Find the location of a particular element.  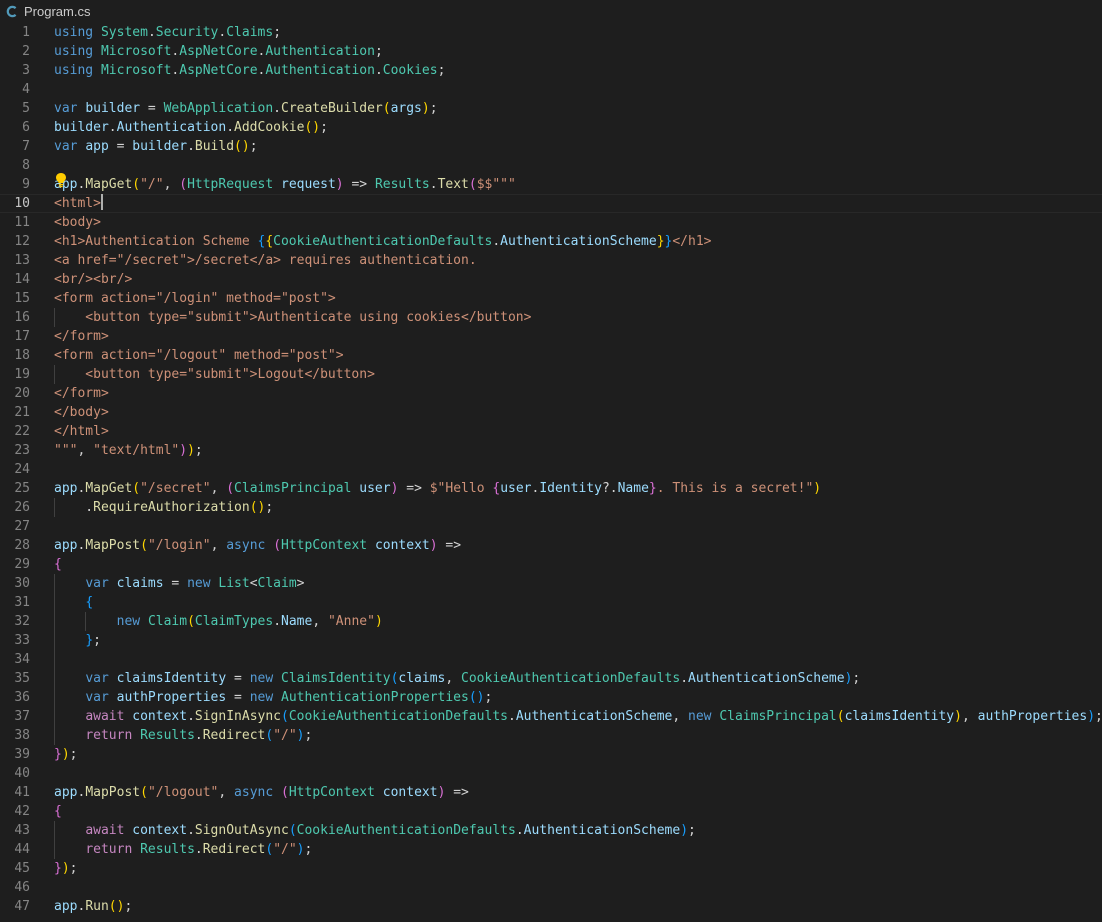

code-line: 10 <html> is located at coordinates (551, 203).